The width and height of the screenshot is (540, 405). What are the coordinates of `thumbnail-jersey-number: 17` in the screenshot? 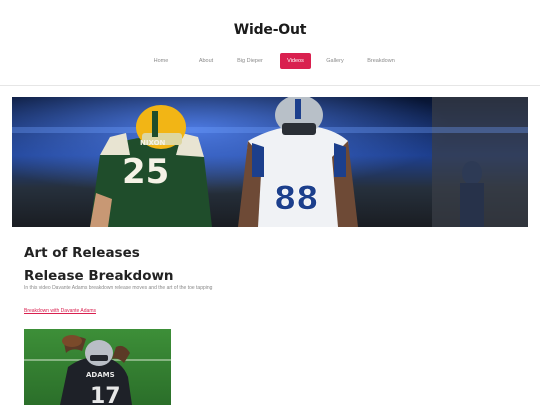 It's located at (105, 394).